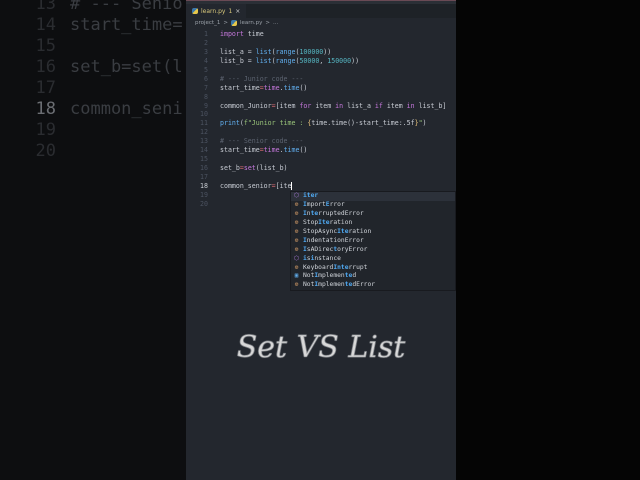 The height and width of the screenshot is (480, 640). Describe the element at coordinates (337, 231) in the screenshot. I see `autocomplete-label: StopAsyncIteration` at that location.